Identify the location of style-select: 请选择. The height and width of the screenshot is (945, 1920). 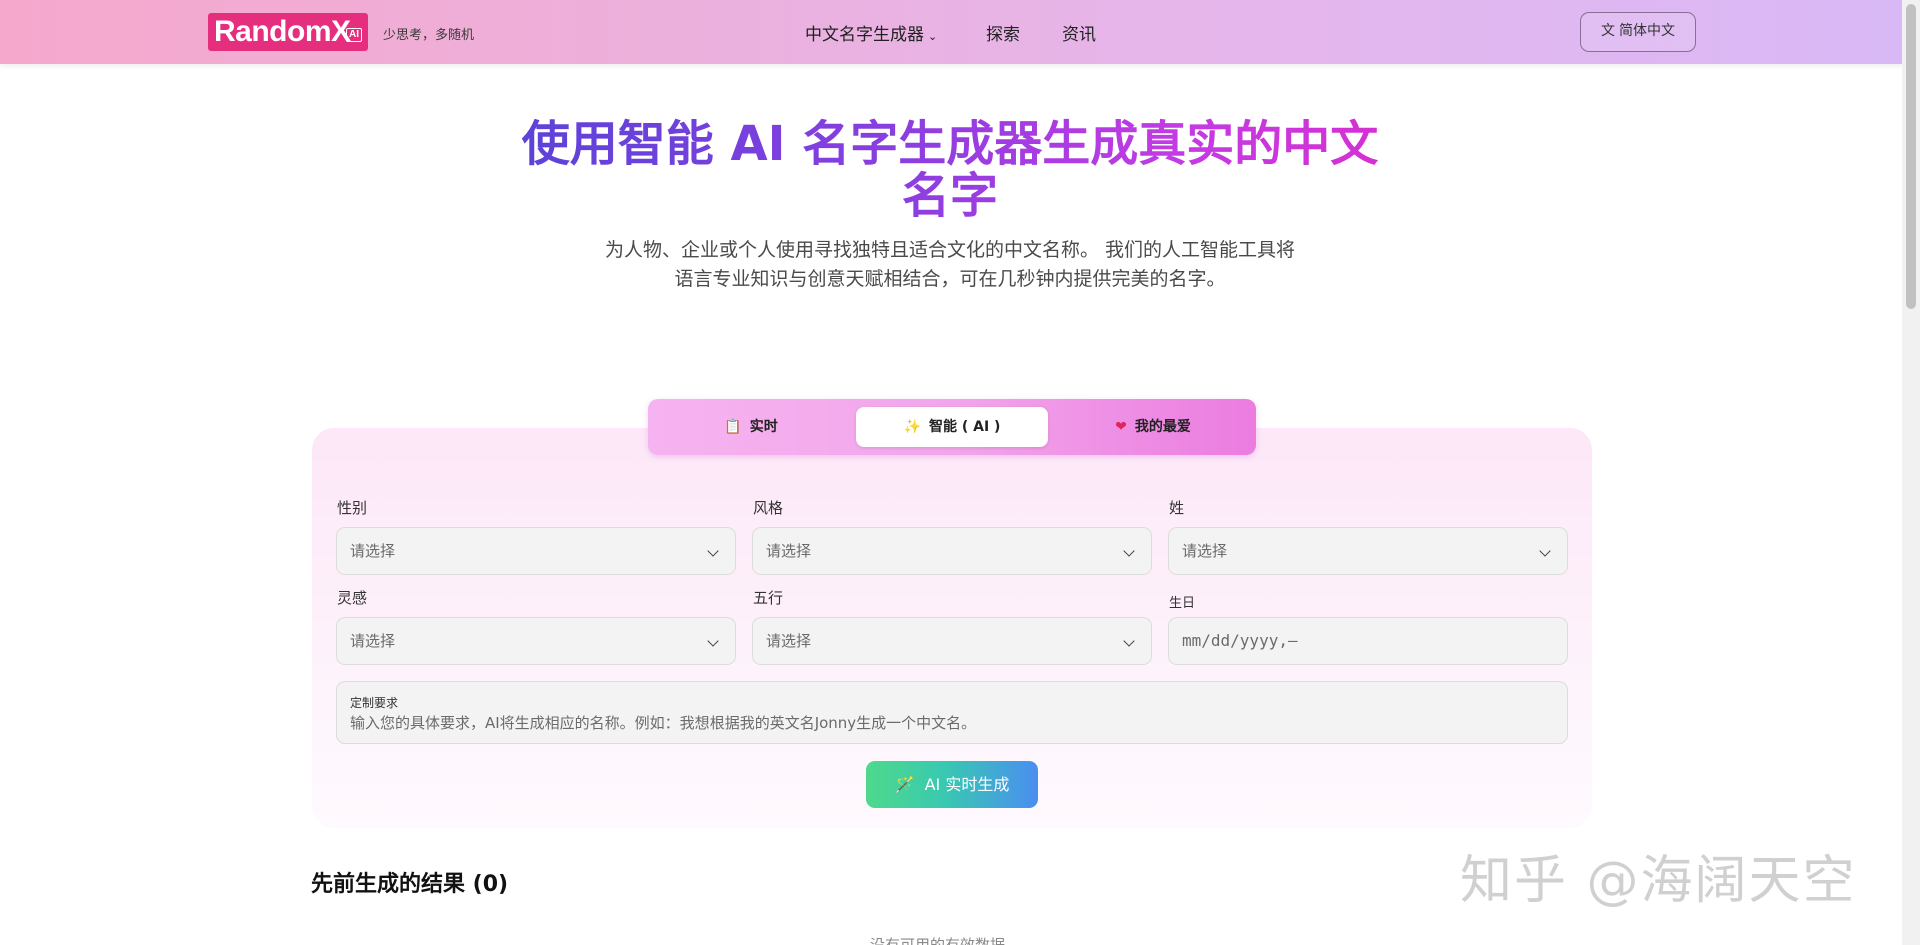
(952, 551).